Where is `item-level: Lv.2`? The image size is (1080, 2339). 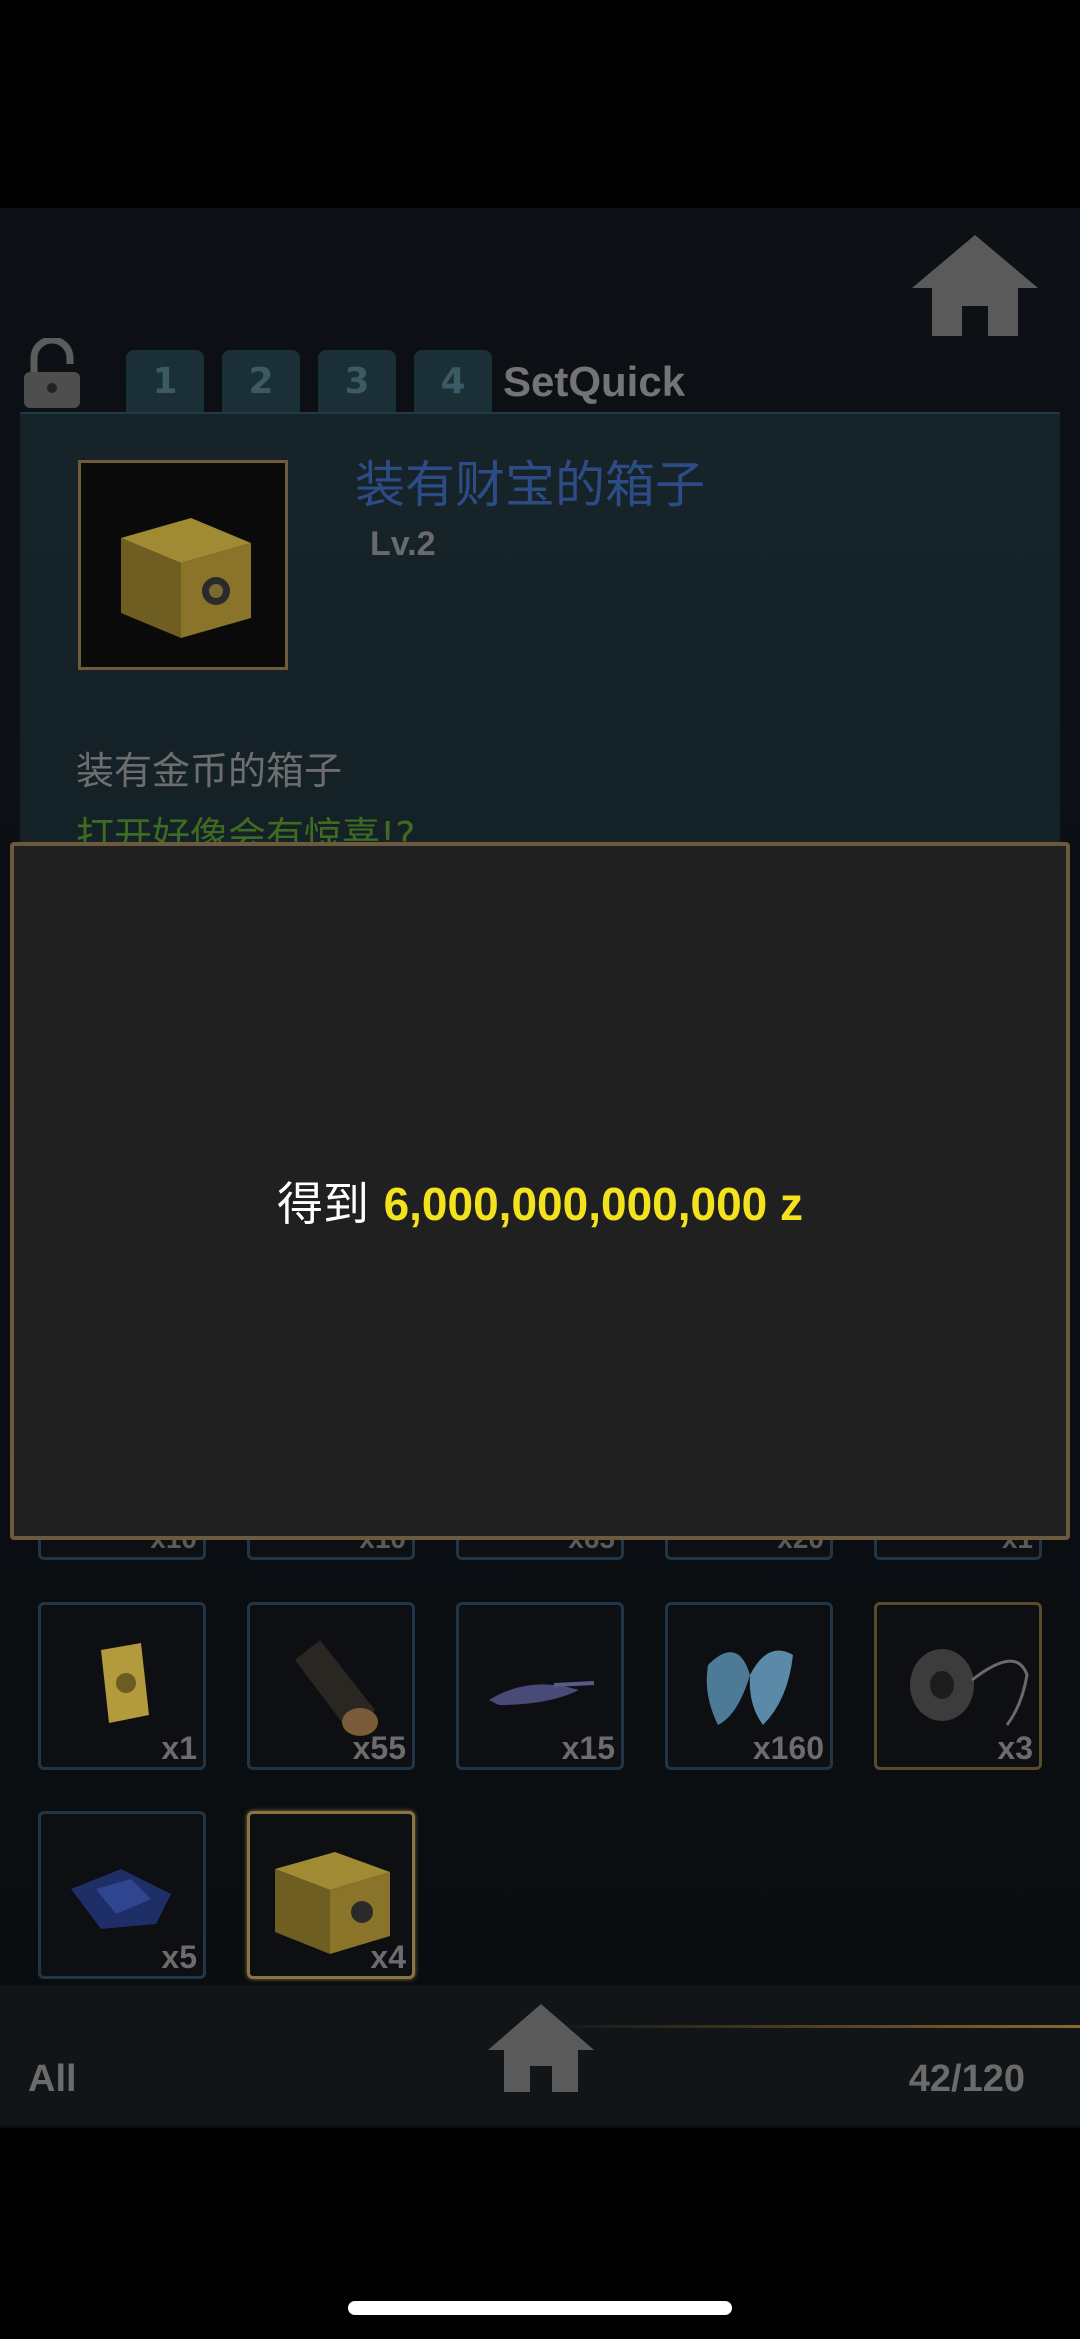 item-level: Lv.2 is located at coordinates (403, 544).